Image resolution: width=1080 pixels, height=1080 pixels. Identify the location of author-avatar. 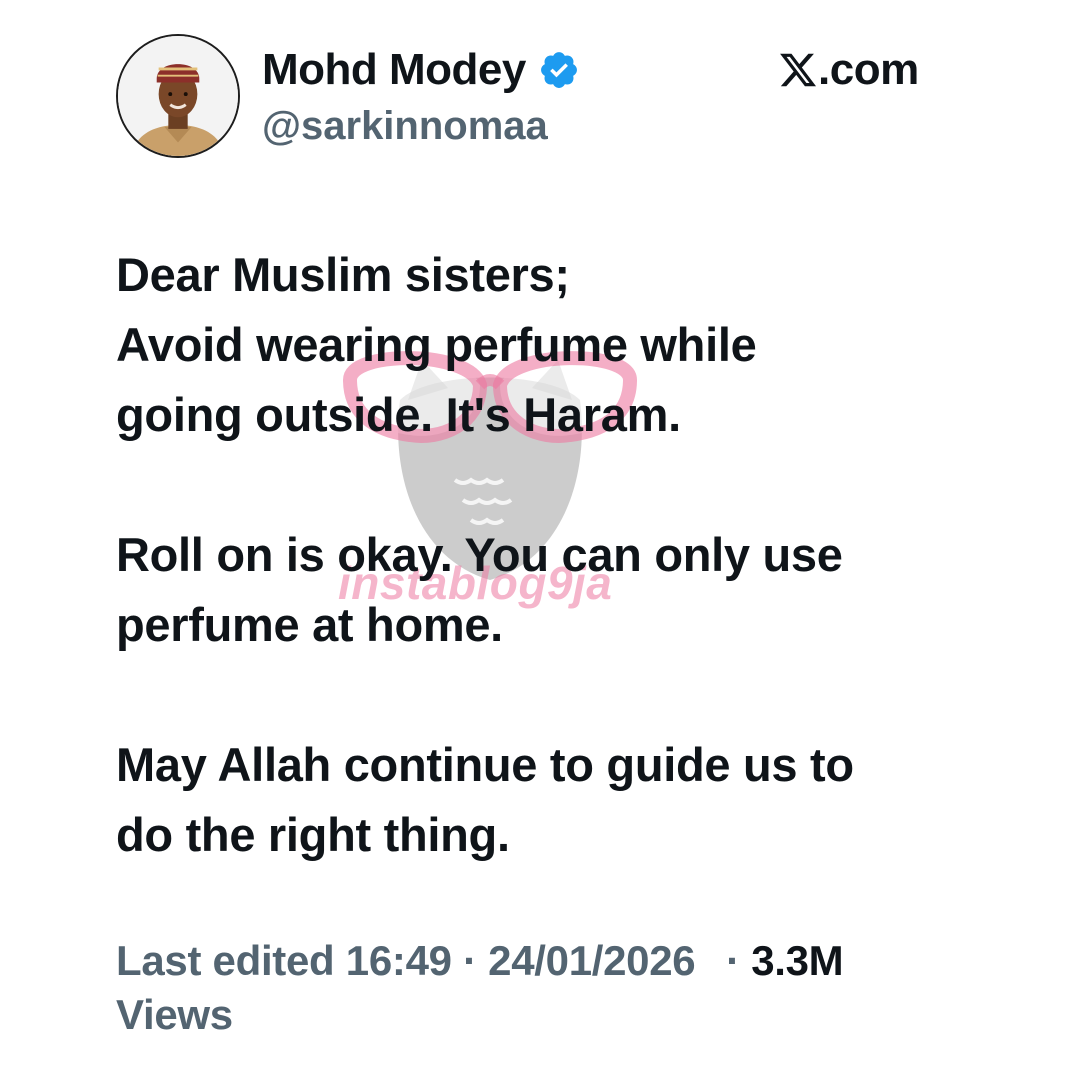
(178, 96).